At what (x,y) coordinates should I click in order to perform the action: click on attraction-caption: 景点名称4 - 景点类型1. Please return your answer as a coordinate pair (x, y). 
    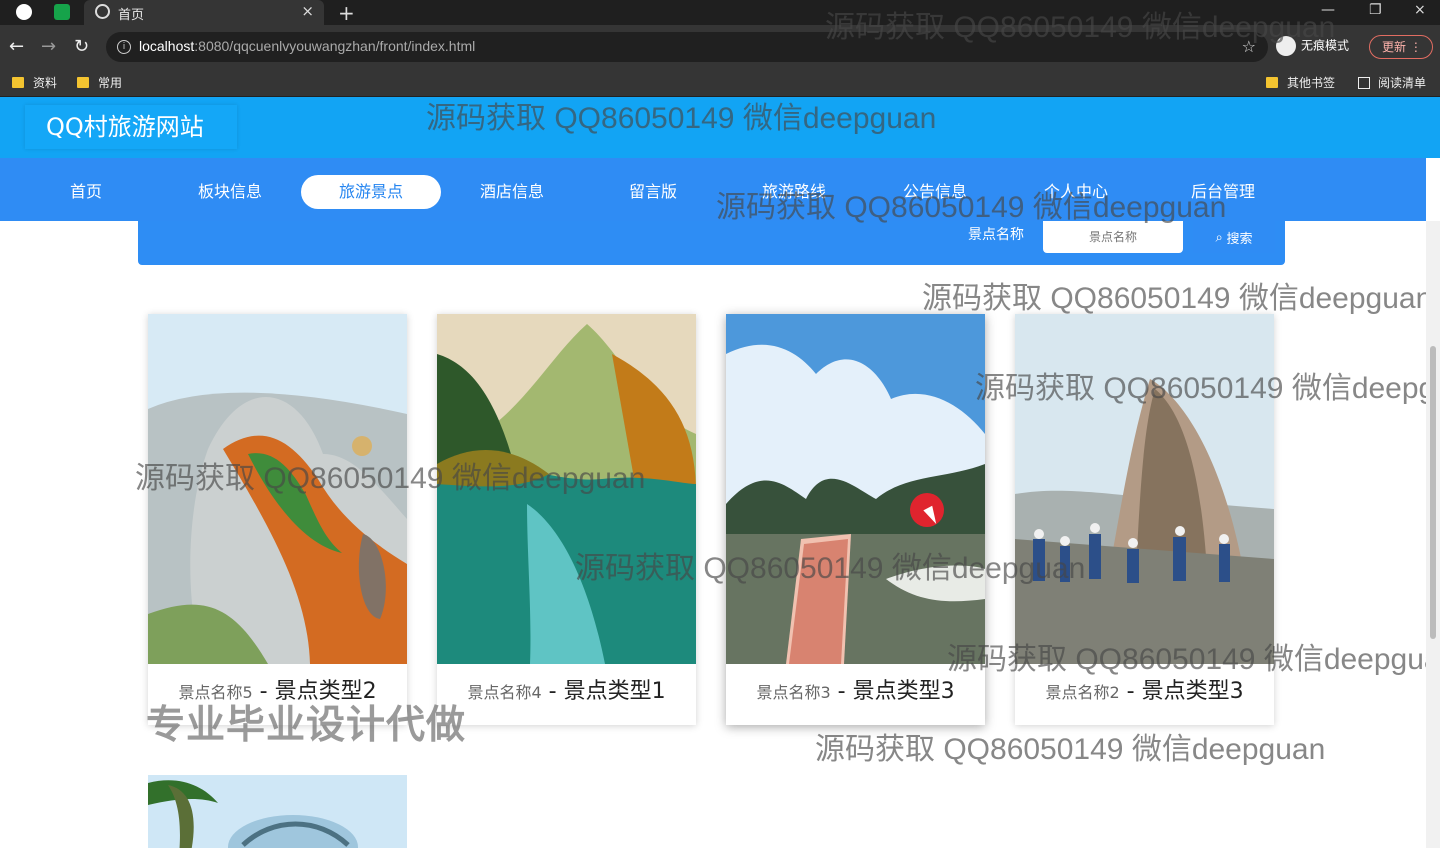
    Looking at the image, I should click on (566, 691).